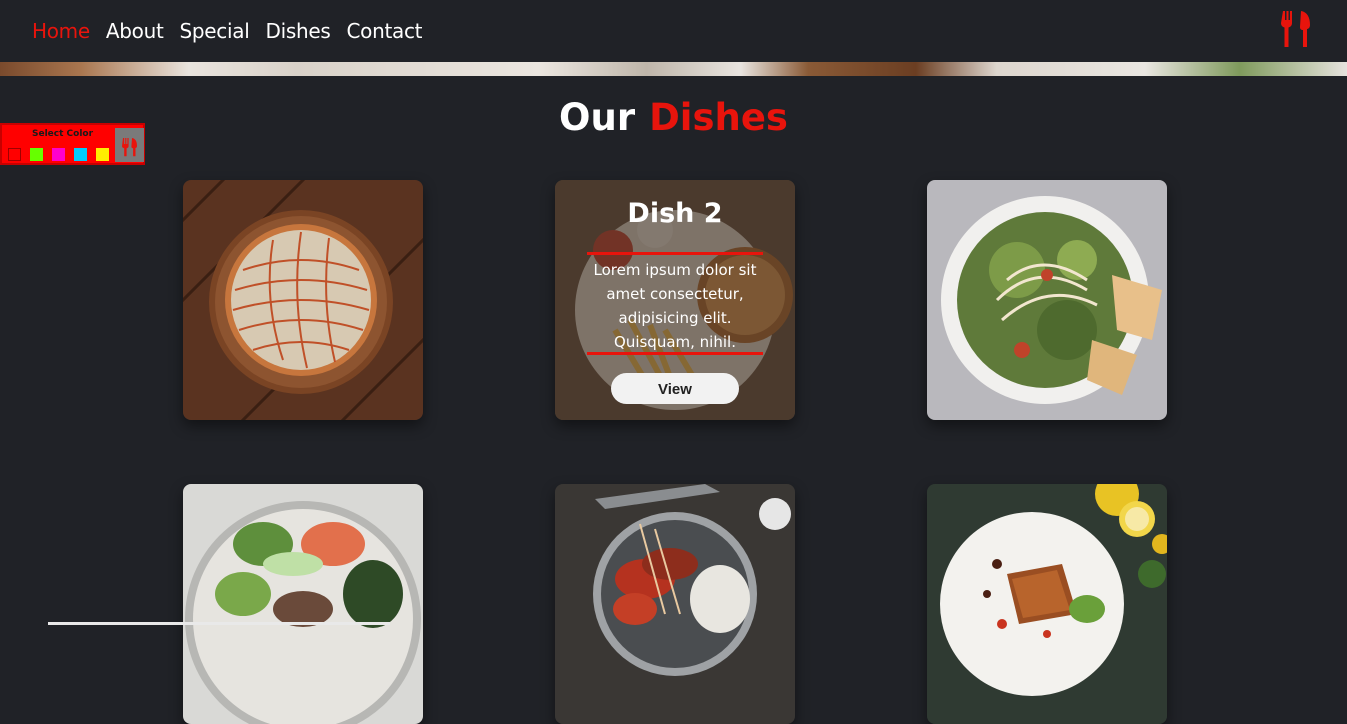 The image size is (1347, 724). What do you see at coordinates (14, 154) in the screenshot?
I see `swatch-red` at bounding box center [14, 154].